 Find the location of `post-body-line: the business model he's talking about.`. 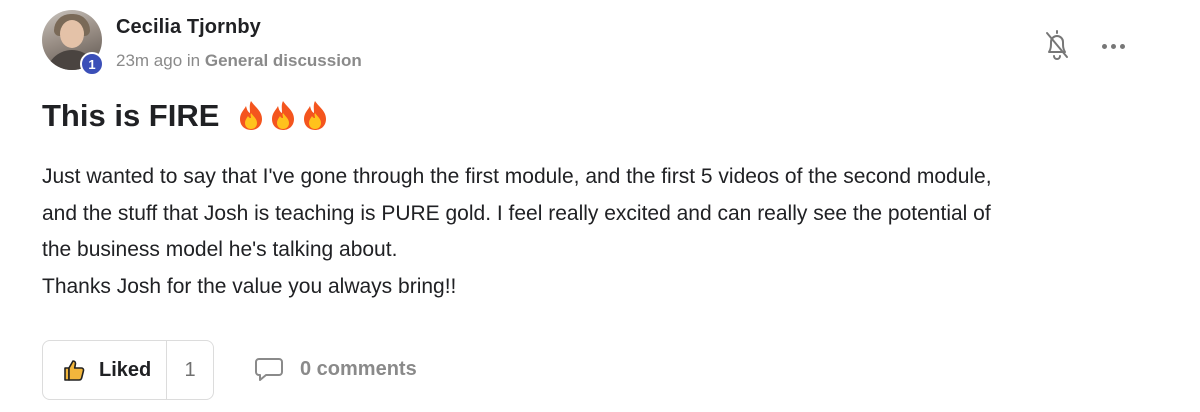

post-body-line: the business model he's talking about. is located at coordinates (220, 249).